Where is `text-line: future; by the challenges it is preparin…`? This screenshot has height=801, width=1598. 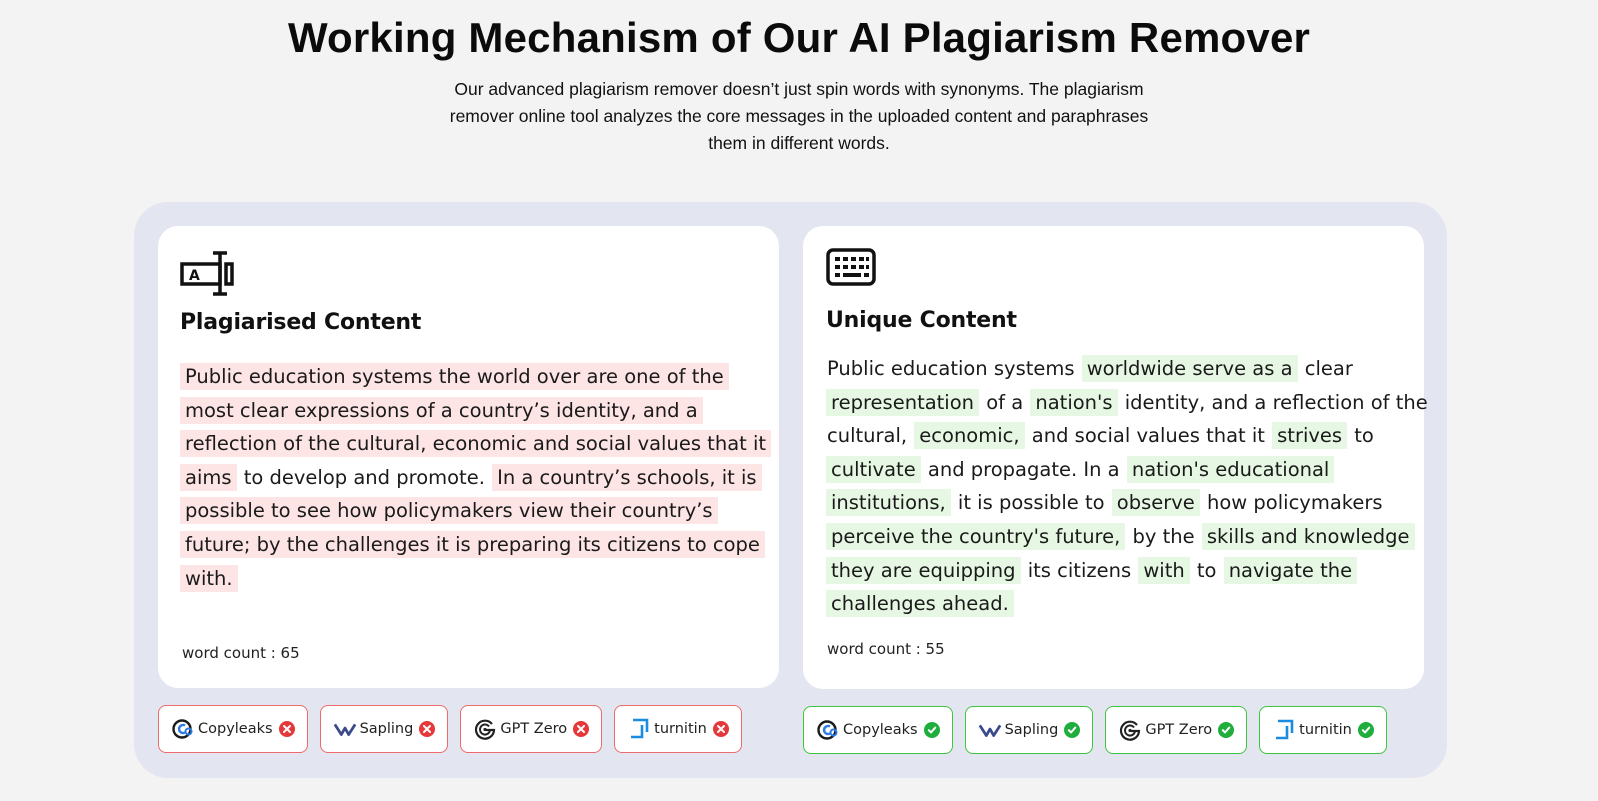 text-line: future; by the challenges it is preparin… is located at coordinates (472, 545).